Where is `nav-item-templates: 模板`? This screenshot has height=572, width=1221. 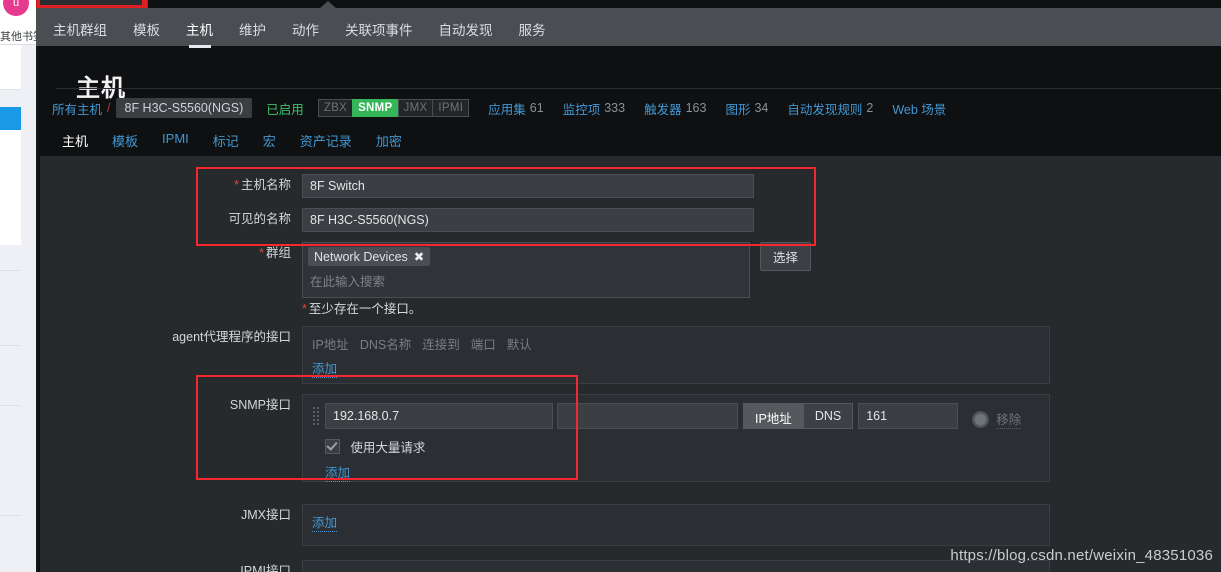 nav-item-templates: 模板 is located at coordinates (146, 29).